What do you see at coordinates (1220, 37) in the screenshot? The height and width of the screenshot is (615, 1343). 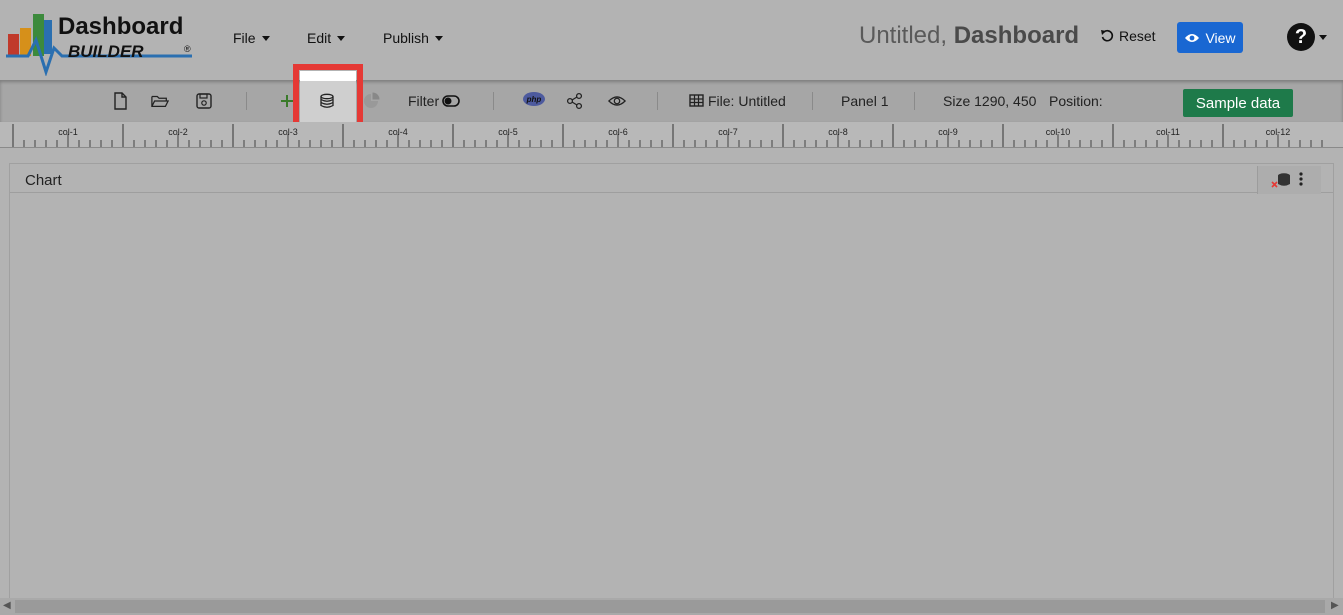 I see `view-label: View` at bounding box center [1220, 37].